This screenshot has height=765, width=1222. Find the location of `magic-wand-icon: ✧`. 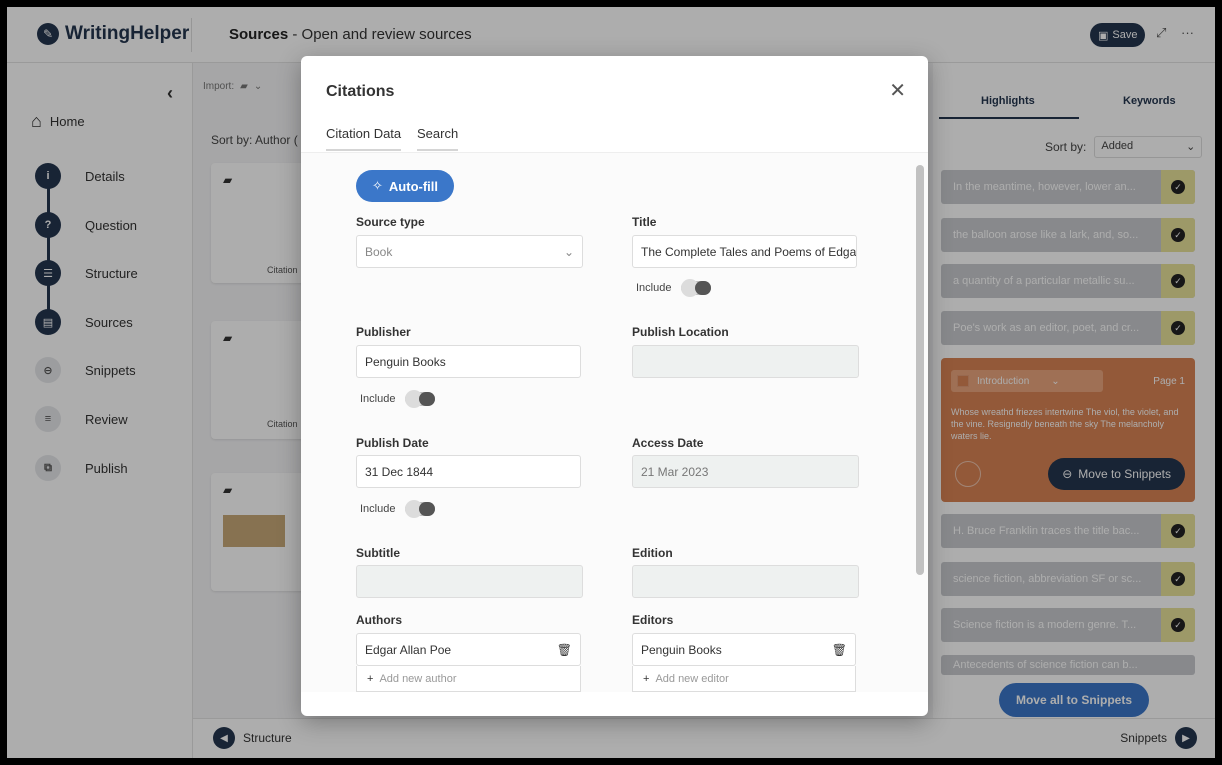

magic-wand-icon: ✧ is located at coordinates (377, 185).